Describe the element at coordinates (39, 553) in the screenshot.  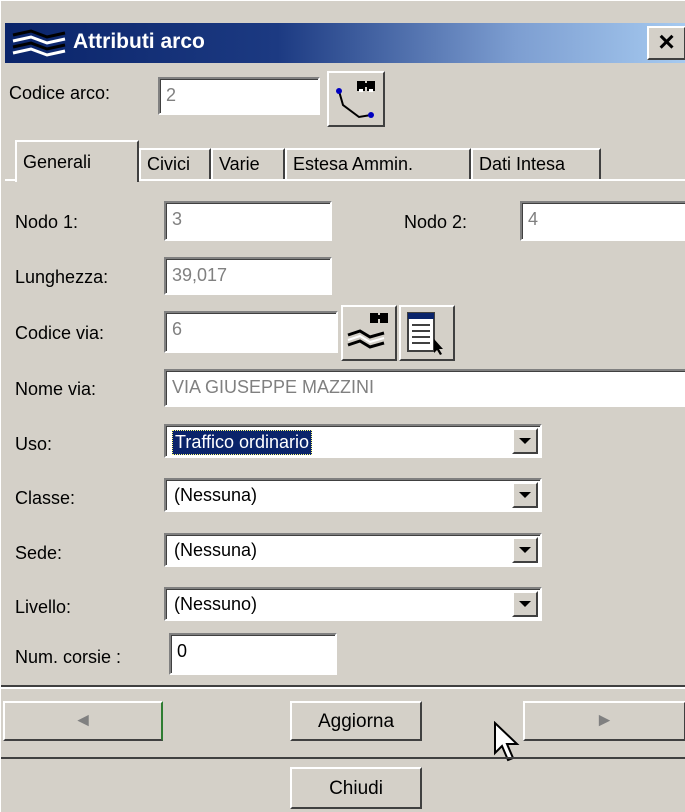
I see `sede-label: Sede:` at that location.